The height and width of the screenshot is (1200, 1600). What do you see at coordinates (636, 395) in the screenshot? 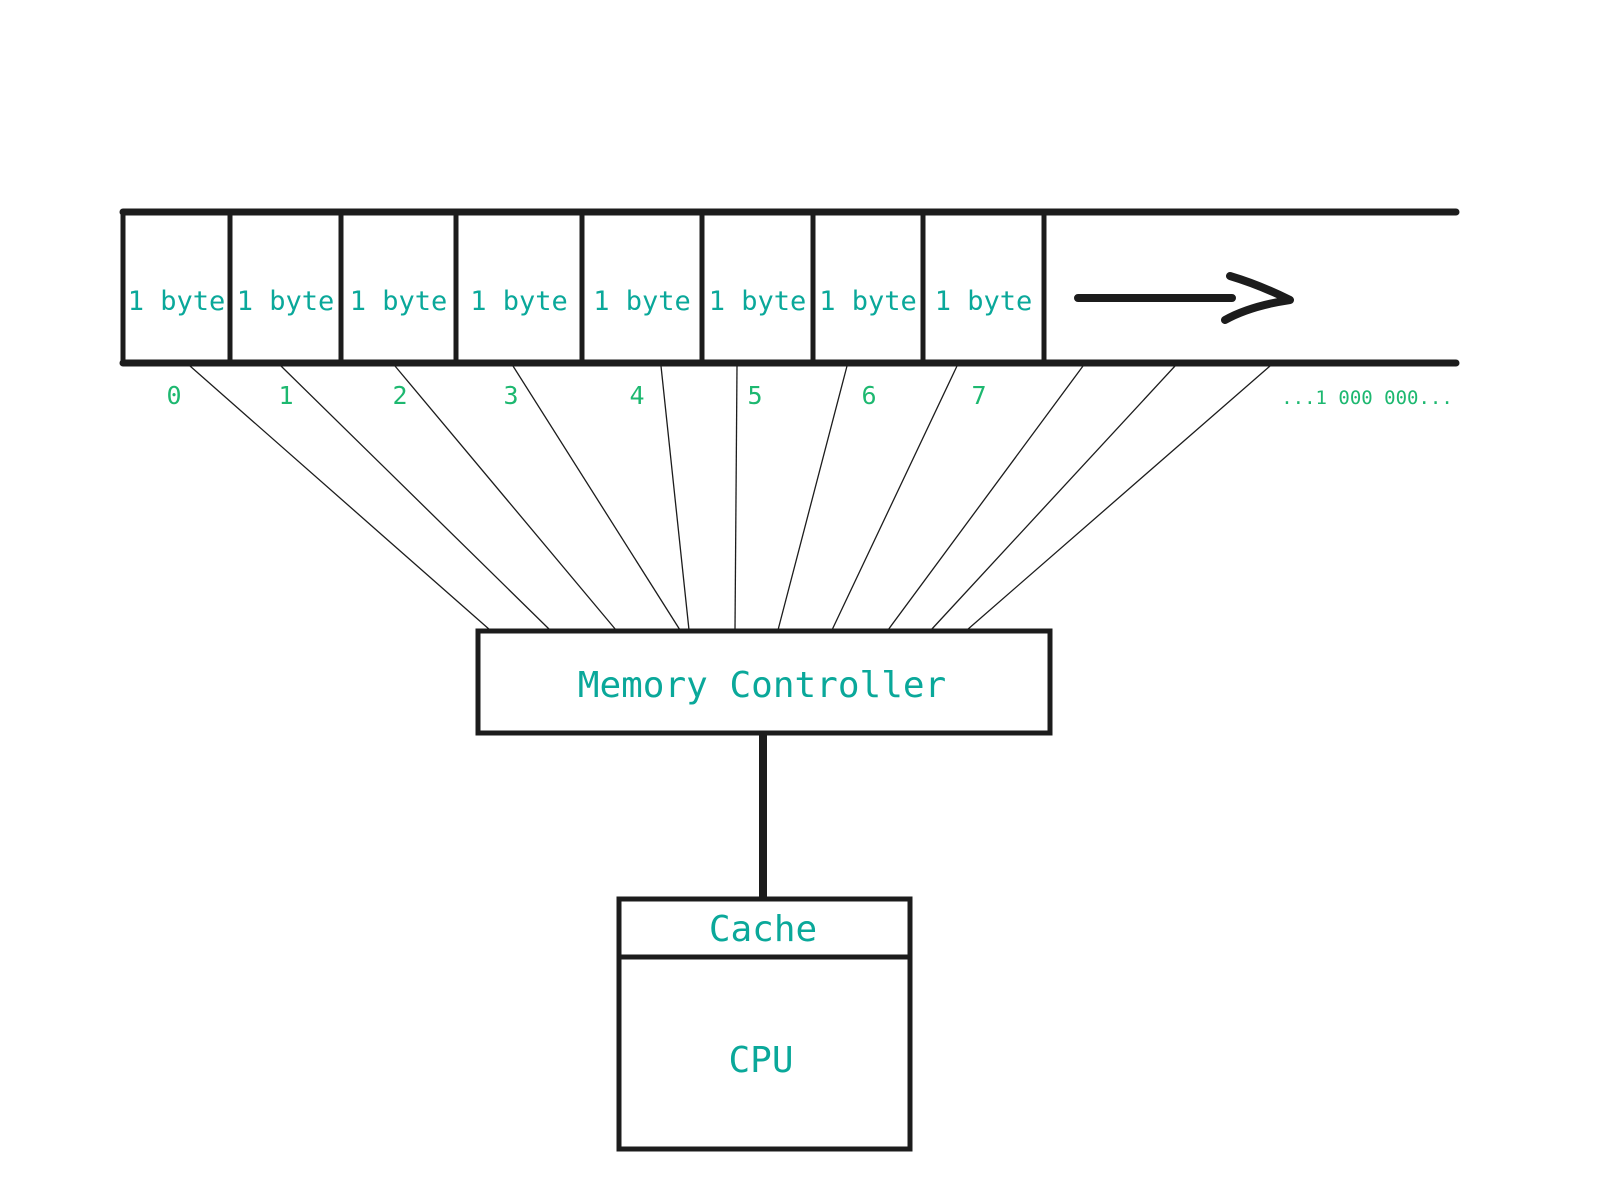
I see `address-index: 4` at bounding box center [636, 395].